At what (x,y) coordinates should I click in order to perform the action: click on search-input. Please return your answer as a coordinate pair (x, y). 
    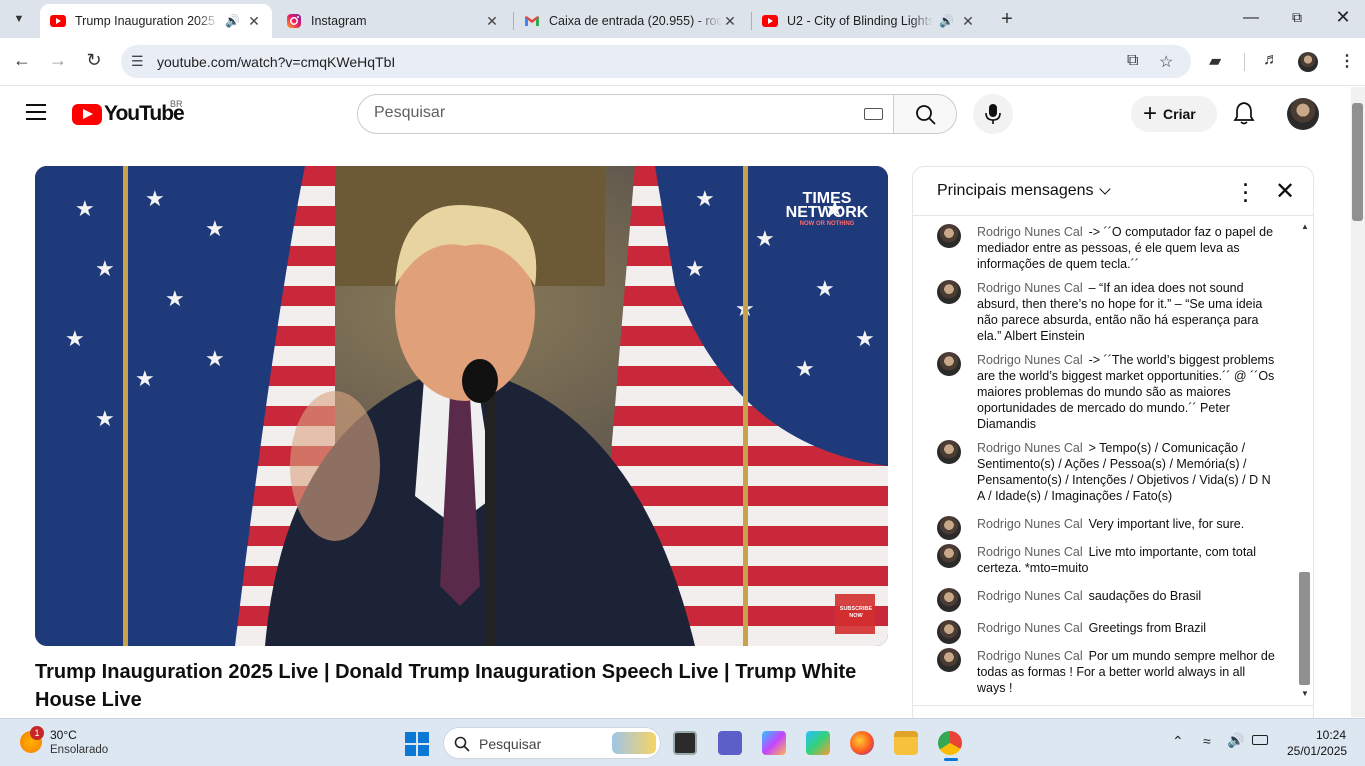
    Looking at the image, I should click on (614, 113).